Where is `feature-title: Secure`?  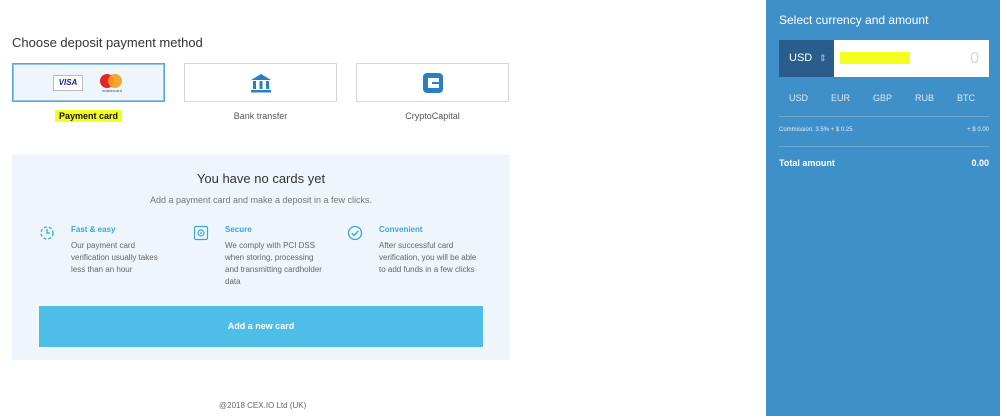 feature-title: Secure is located at coordinates (238, 229).